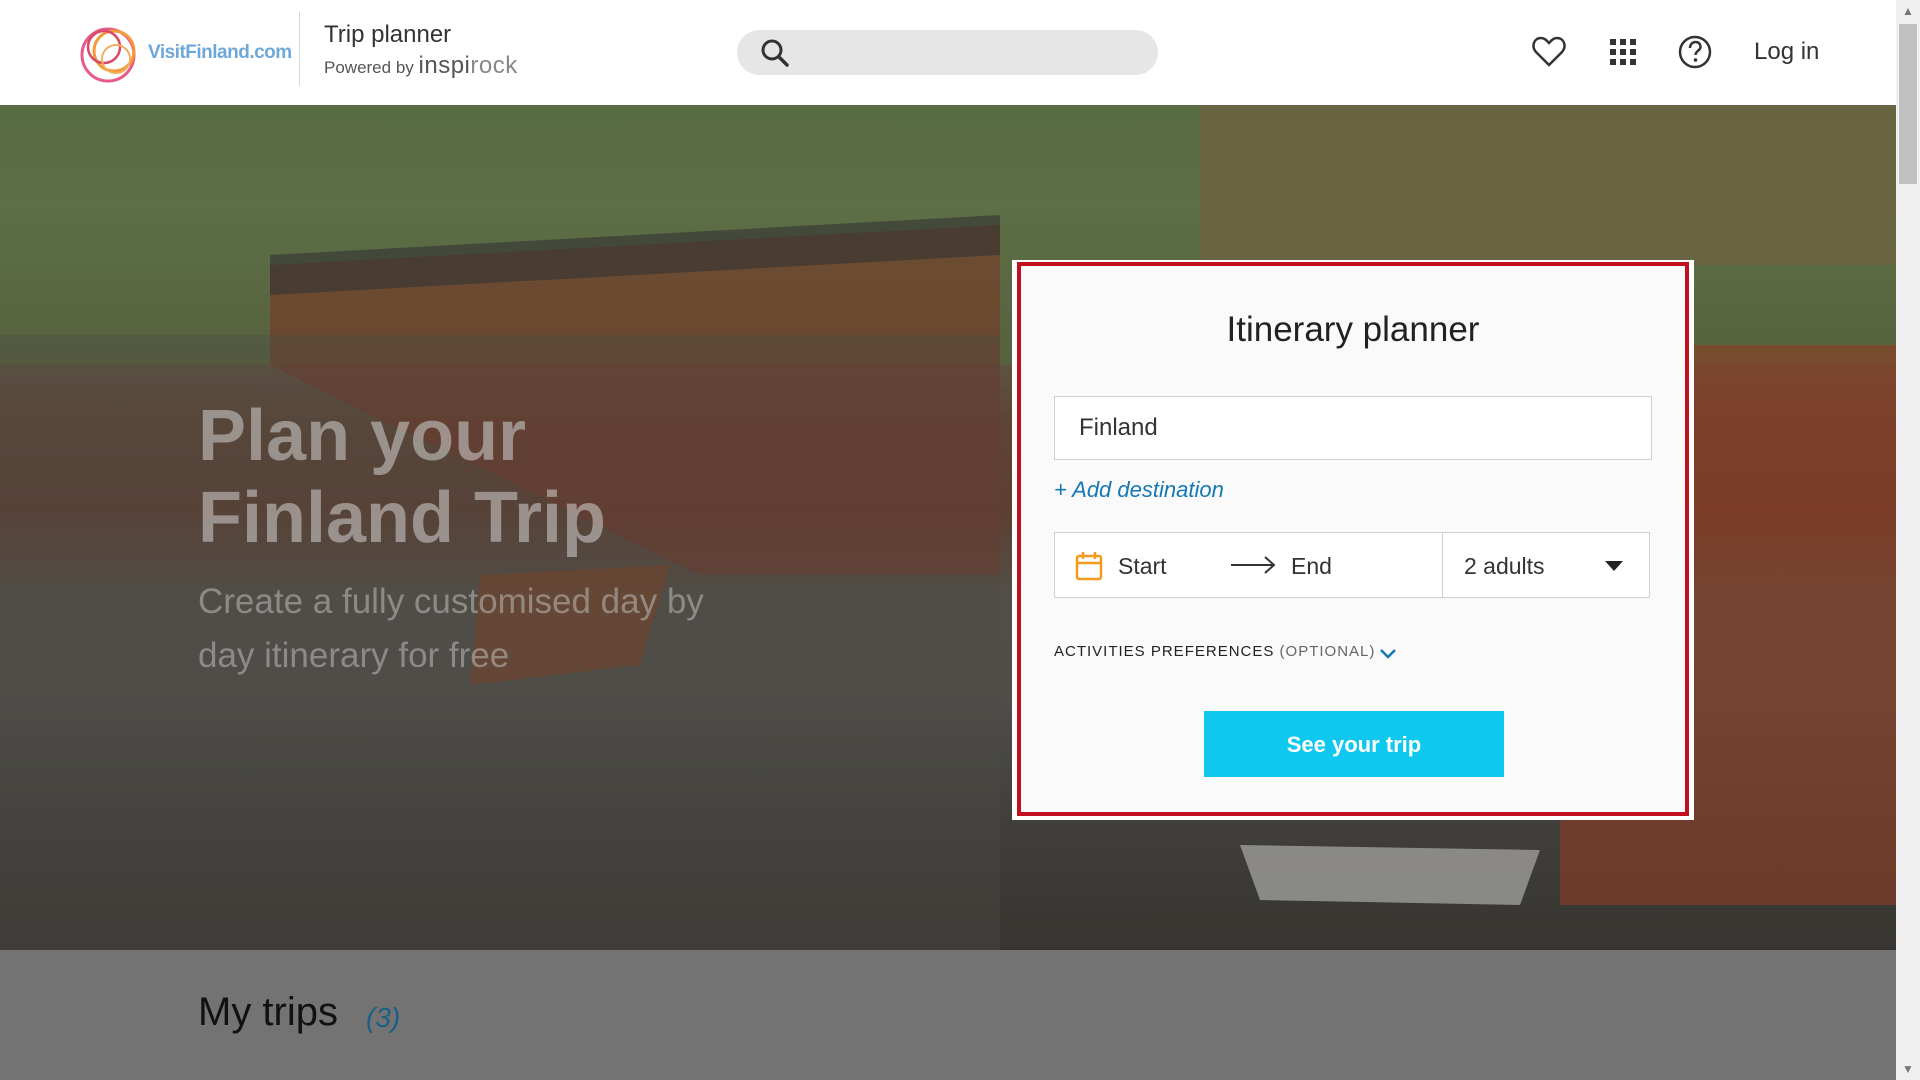  What do you see at coordinates (1908, 1069) in the screenshot?
I see `scroll-down-arrow: ▼` at bounding box center [1908, 1069].